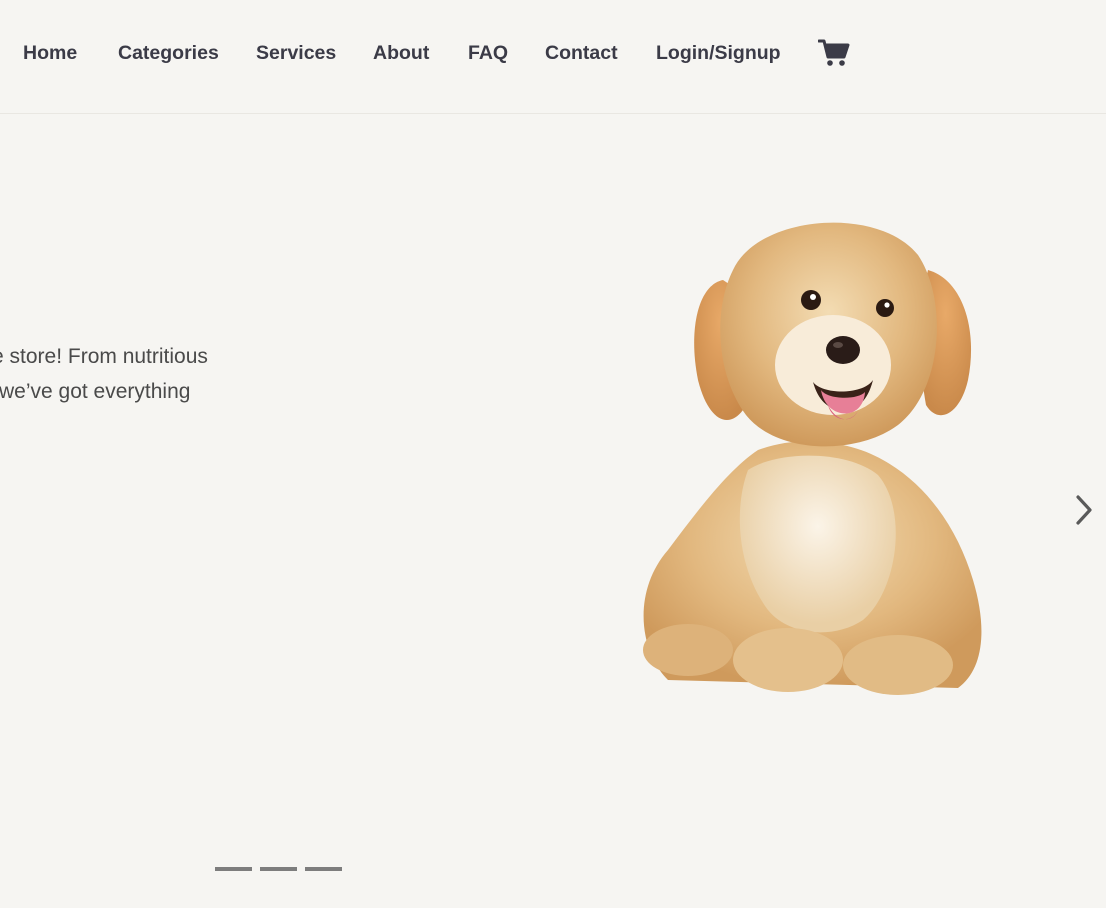 Image resolution: width=1106 pixels, height=908 pixels. What do you see at coordinates (296, 53) in the screenshot?
I see `nav-services: Services` at bounding box center [296, 53].